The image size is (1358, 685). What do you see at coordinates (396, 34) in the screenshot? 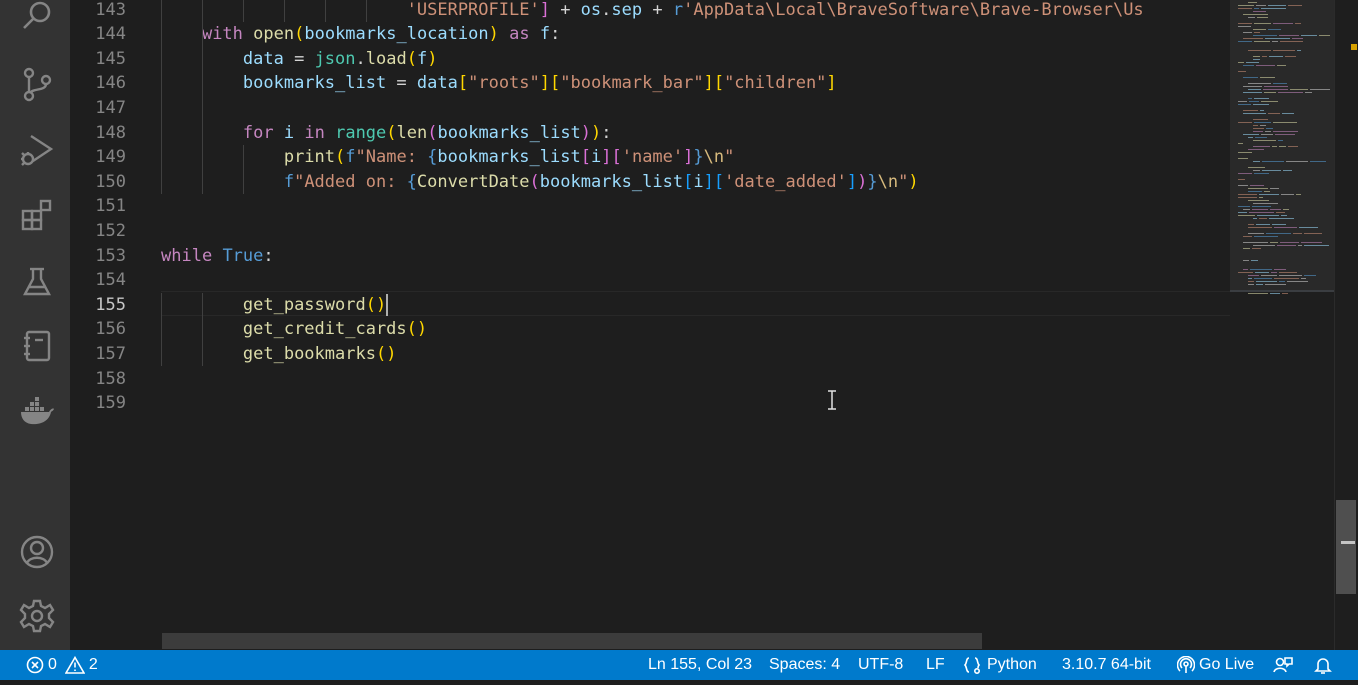
I see `code-token: bookmarks_location` at bounding box center [396, 34].